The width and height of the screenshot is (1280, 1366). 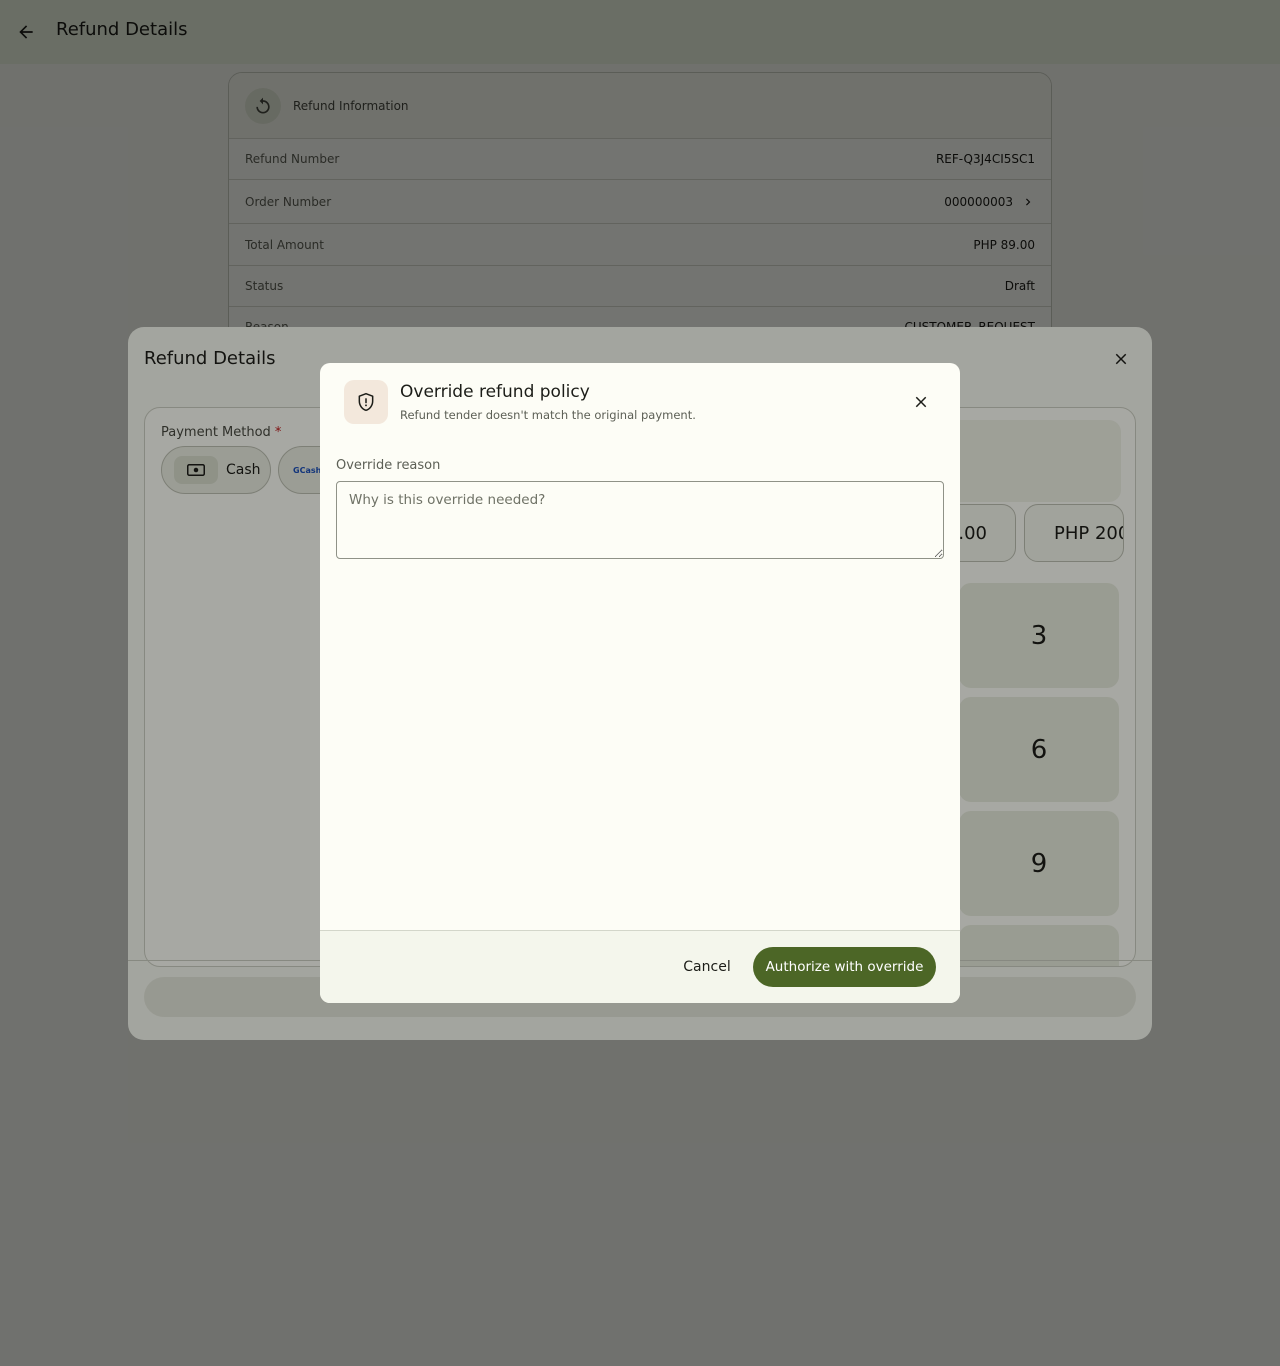 What do you see at coordinates (640, 967) in the screenshot?
I see `override-dialog-footer: Cancel Authorize with override` at bounding box center [640, 967].